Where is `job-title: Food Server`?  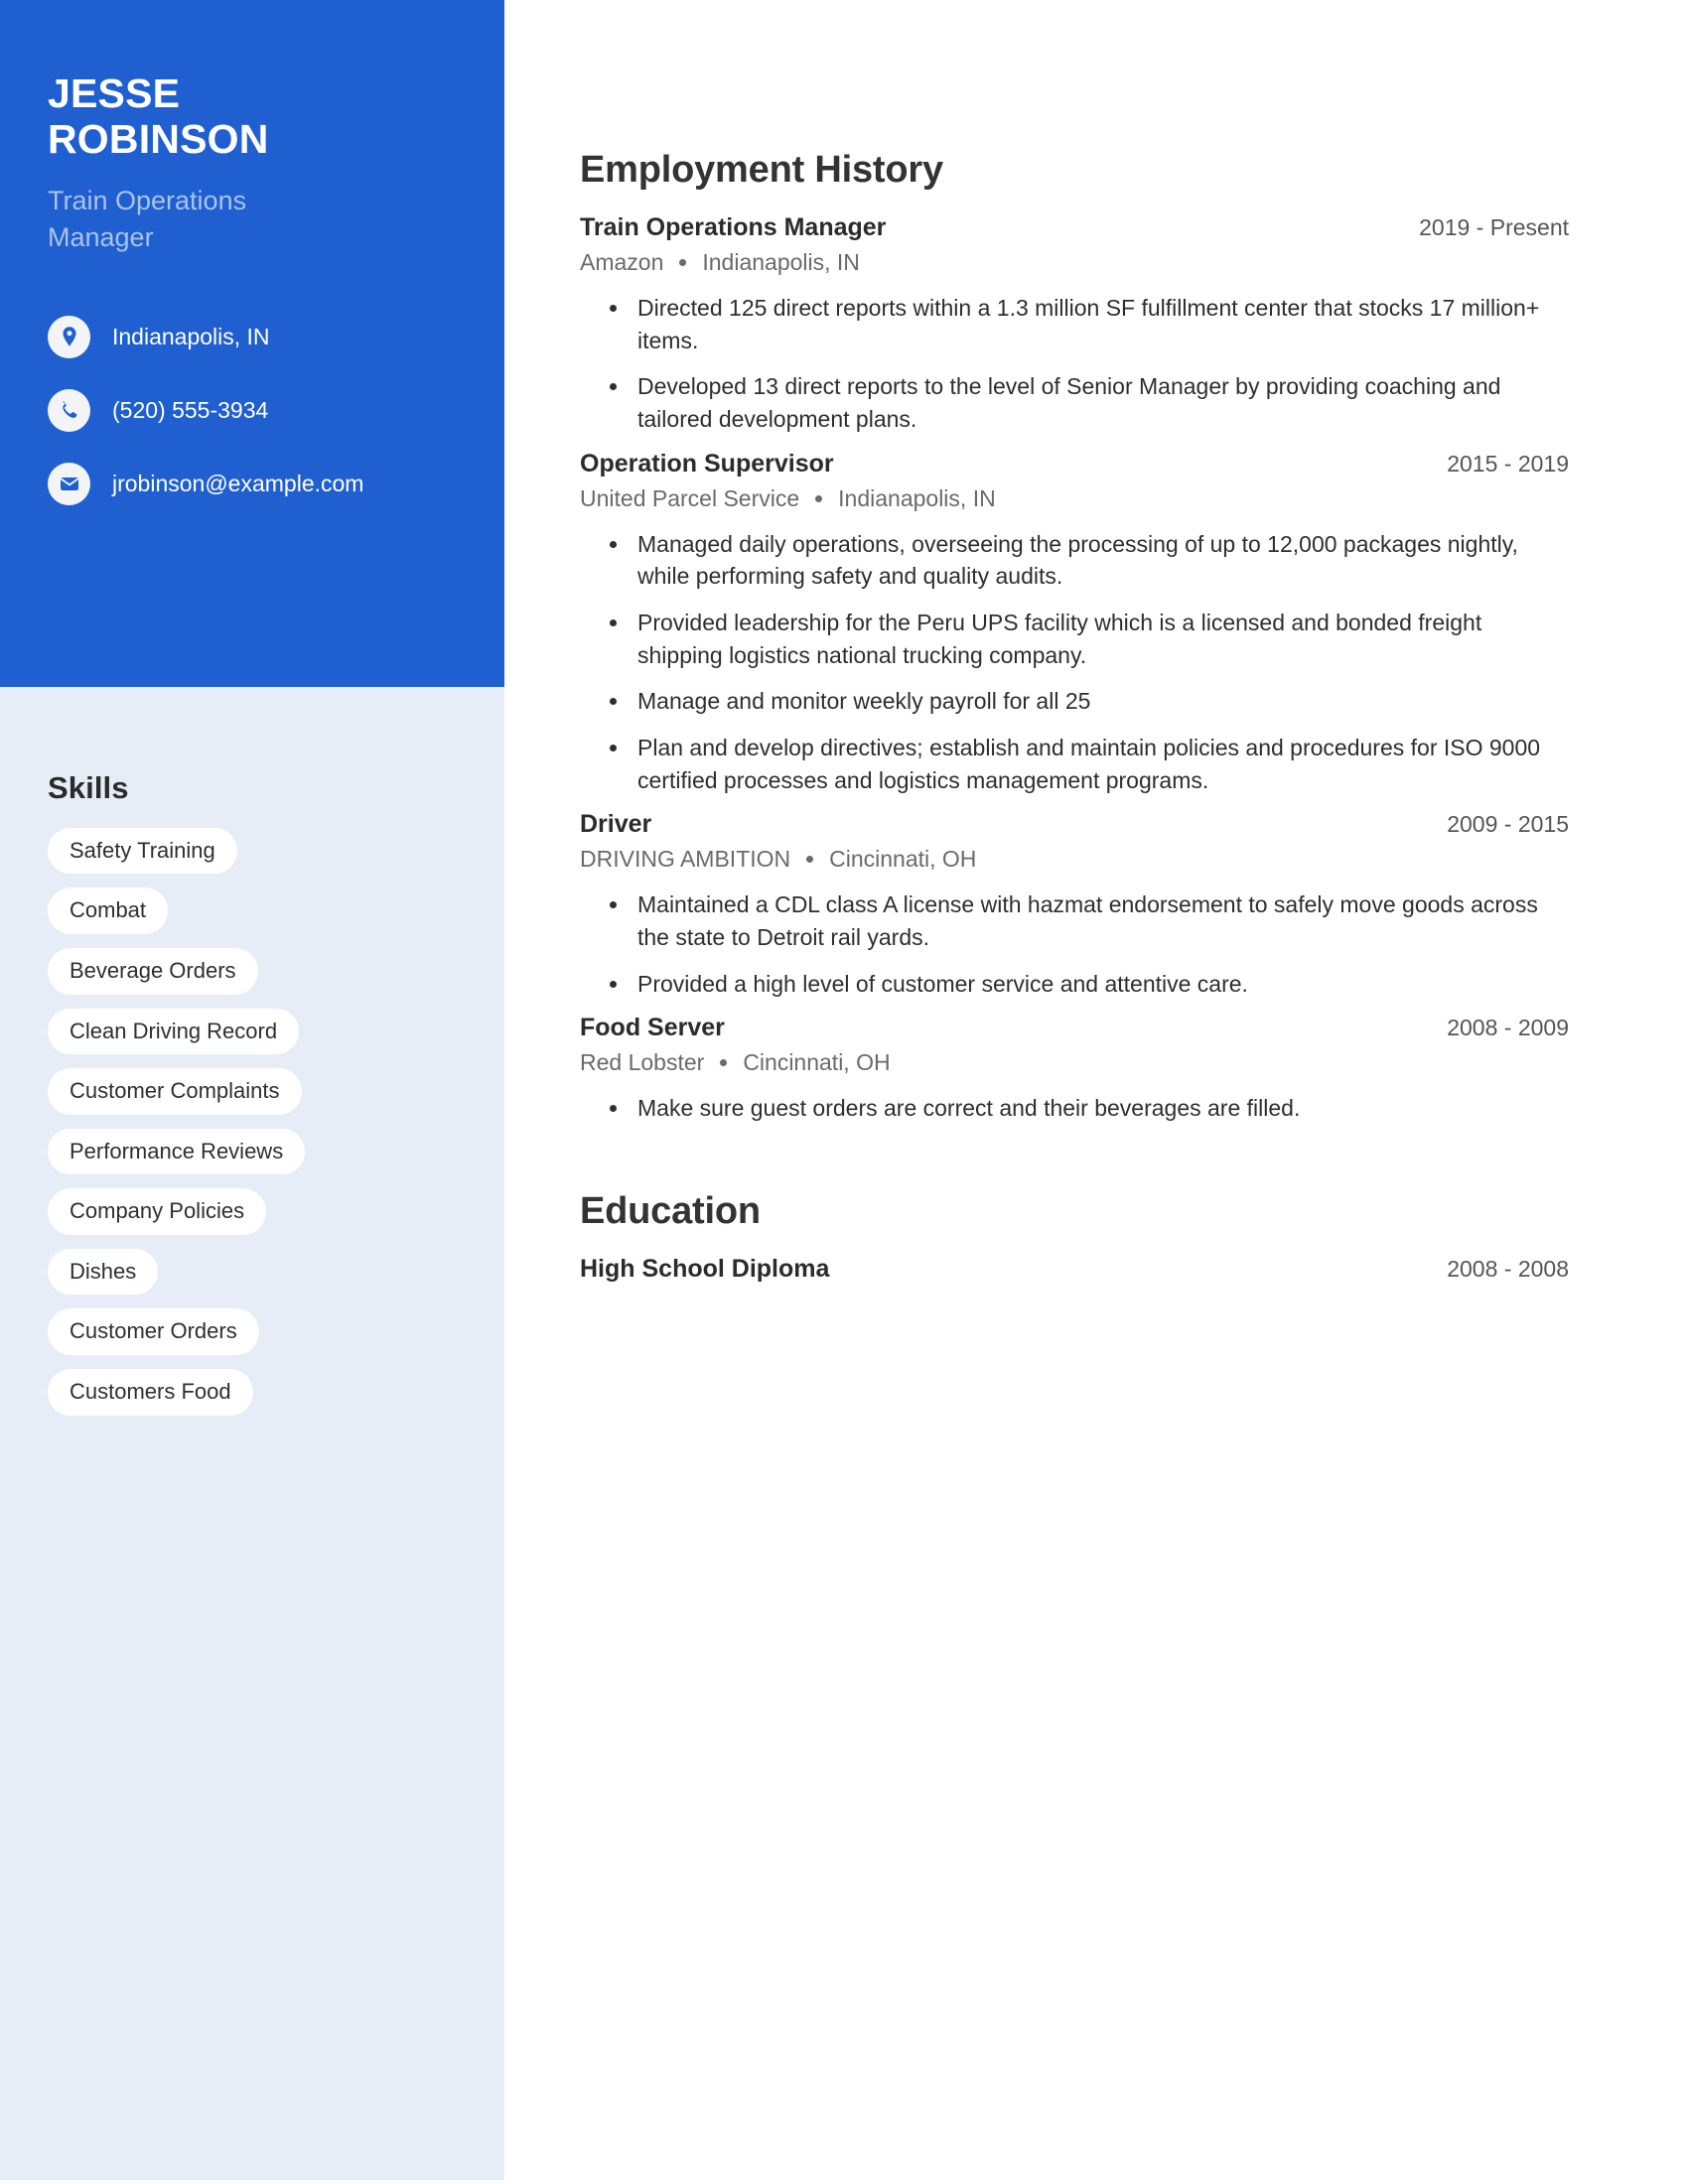
job-title: Food Server is located at coordinates (652, 1028).